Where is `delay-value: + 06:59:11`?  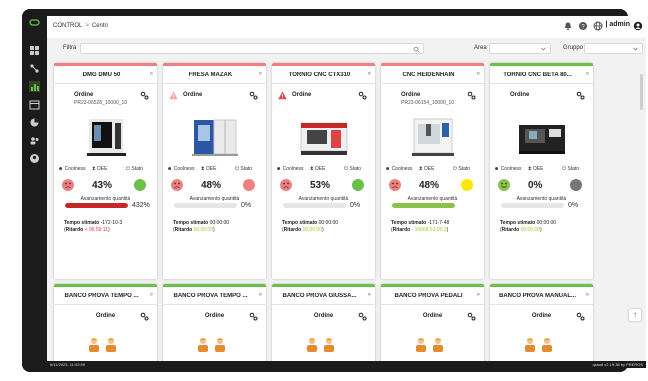
delay-value: + 06:59:11 is located at coordinates (96, 230).